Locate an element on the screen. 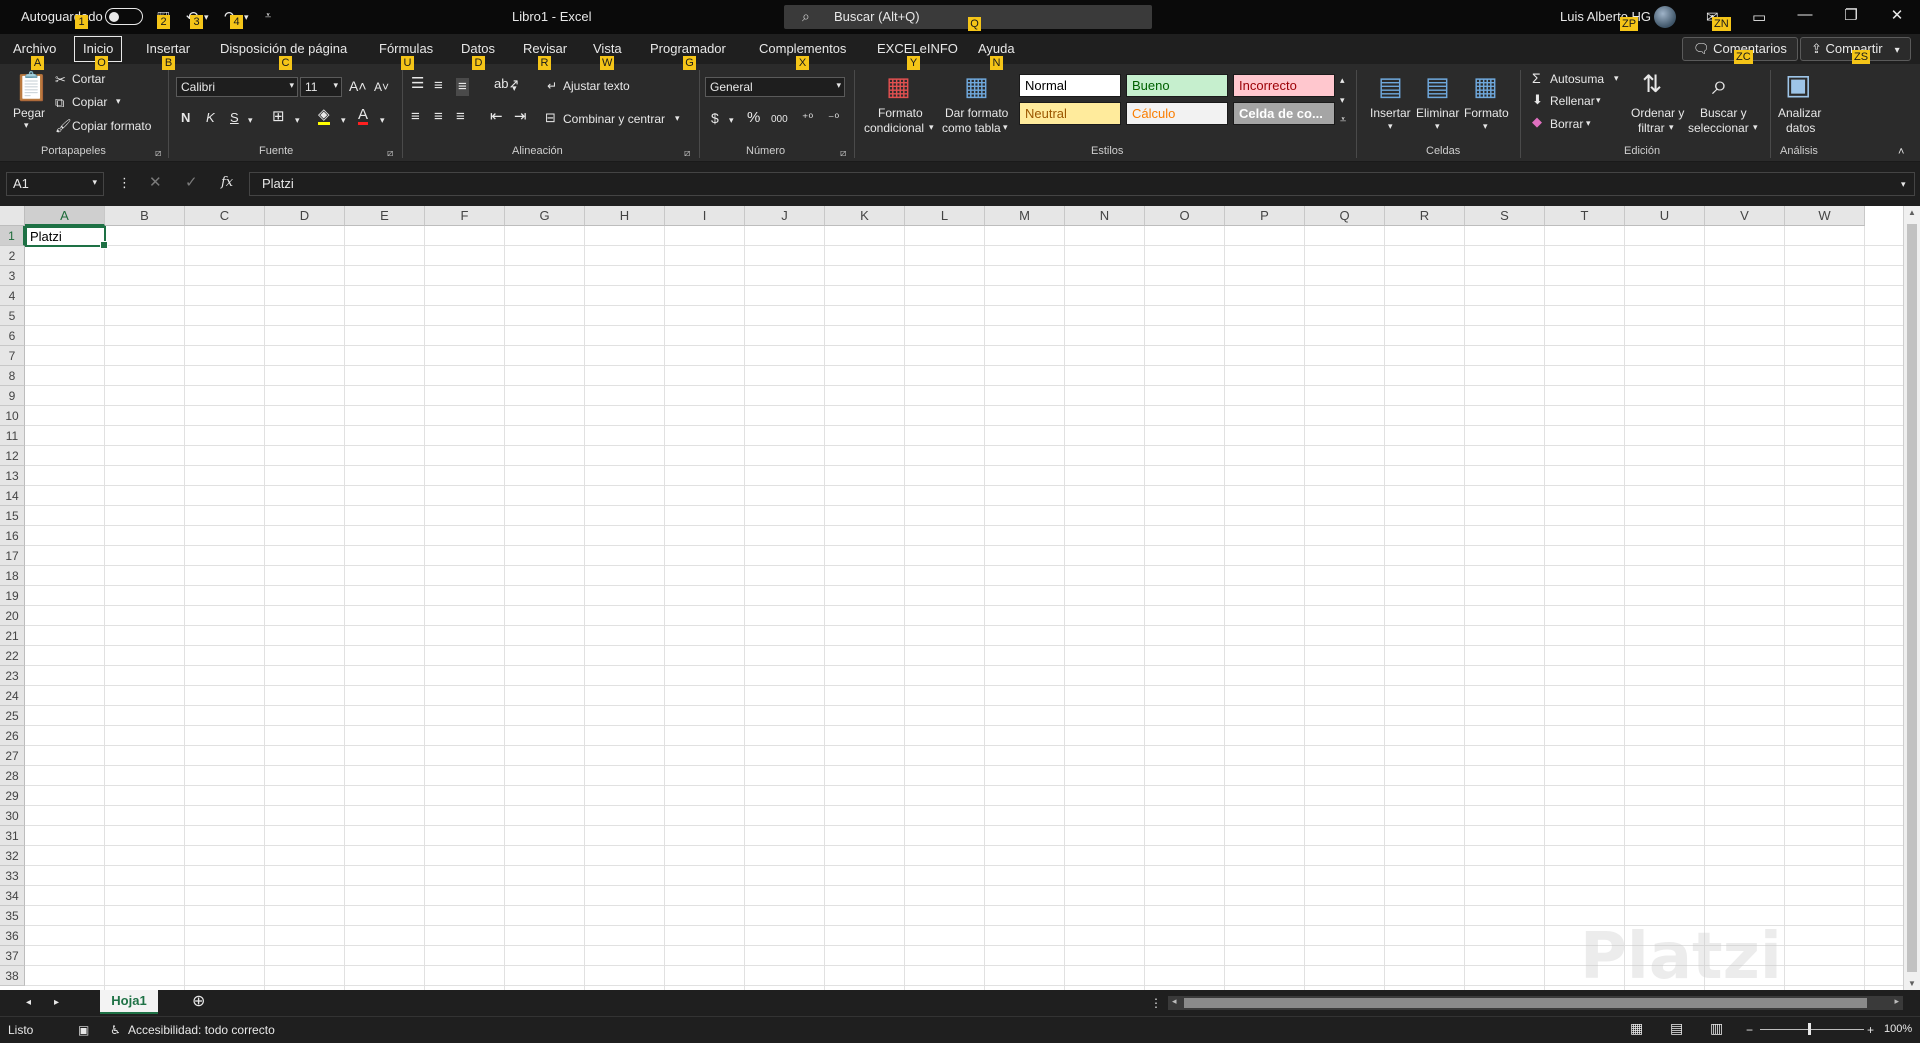 The height and width of the screenshot is (1043, 1920). number-launcher-icon: ⧄ is located at coordinates (843, 153).